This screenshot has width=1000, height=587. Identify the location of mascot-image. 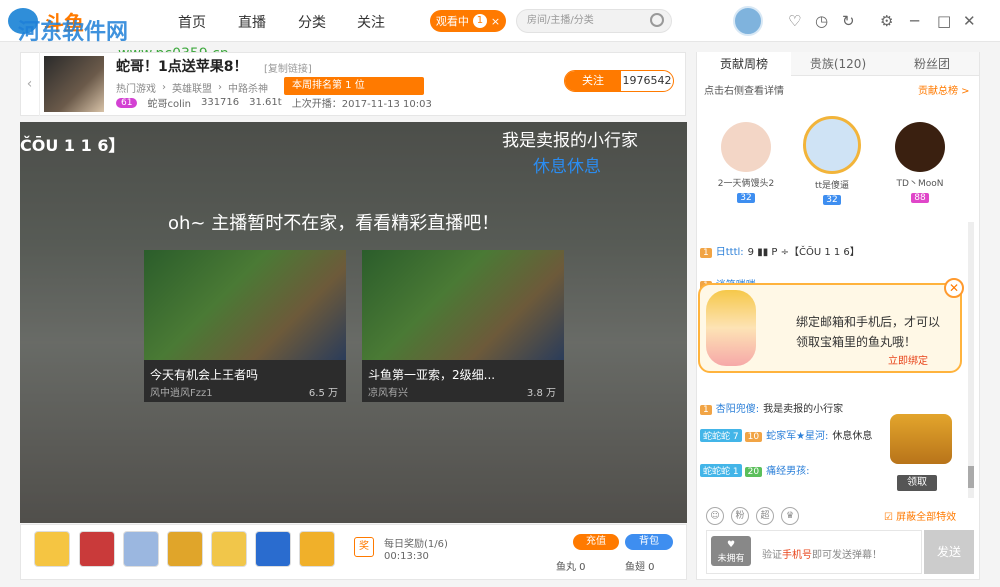
(731, 328).